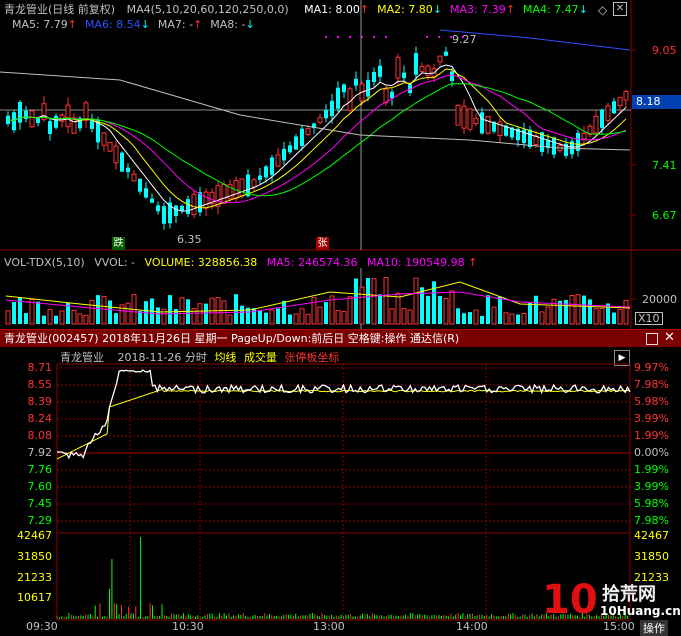  I want to click on left-axis-label: 7.76, so click(40, 469).